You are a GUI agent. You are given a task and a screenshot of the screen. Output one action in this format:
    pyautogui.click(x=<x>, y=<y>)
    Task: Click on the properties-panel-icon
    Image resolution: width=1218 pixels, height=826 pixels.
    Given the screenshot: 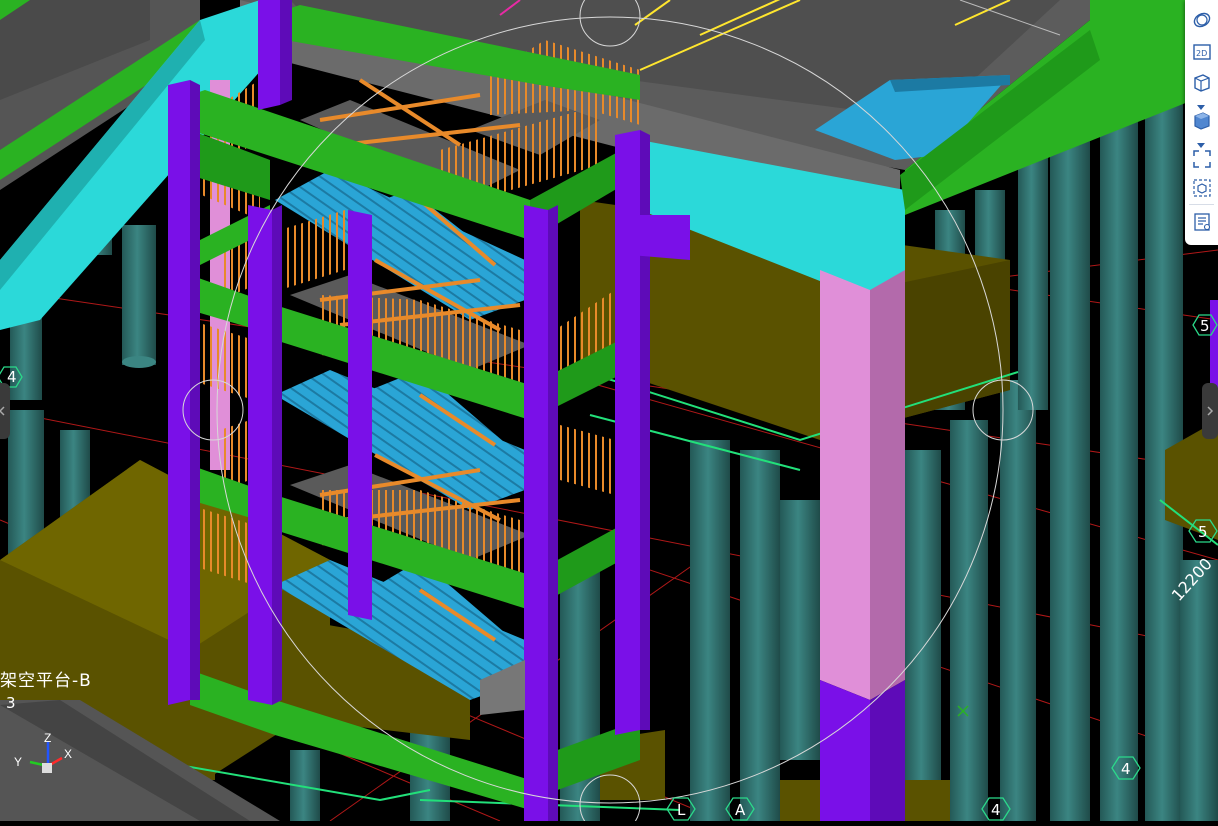 What is the action you would take?
    pyautogui.click(x=1201, y=222)
    